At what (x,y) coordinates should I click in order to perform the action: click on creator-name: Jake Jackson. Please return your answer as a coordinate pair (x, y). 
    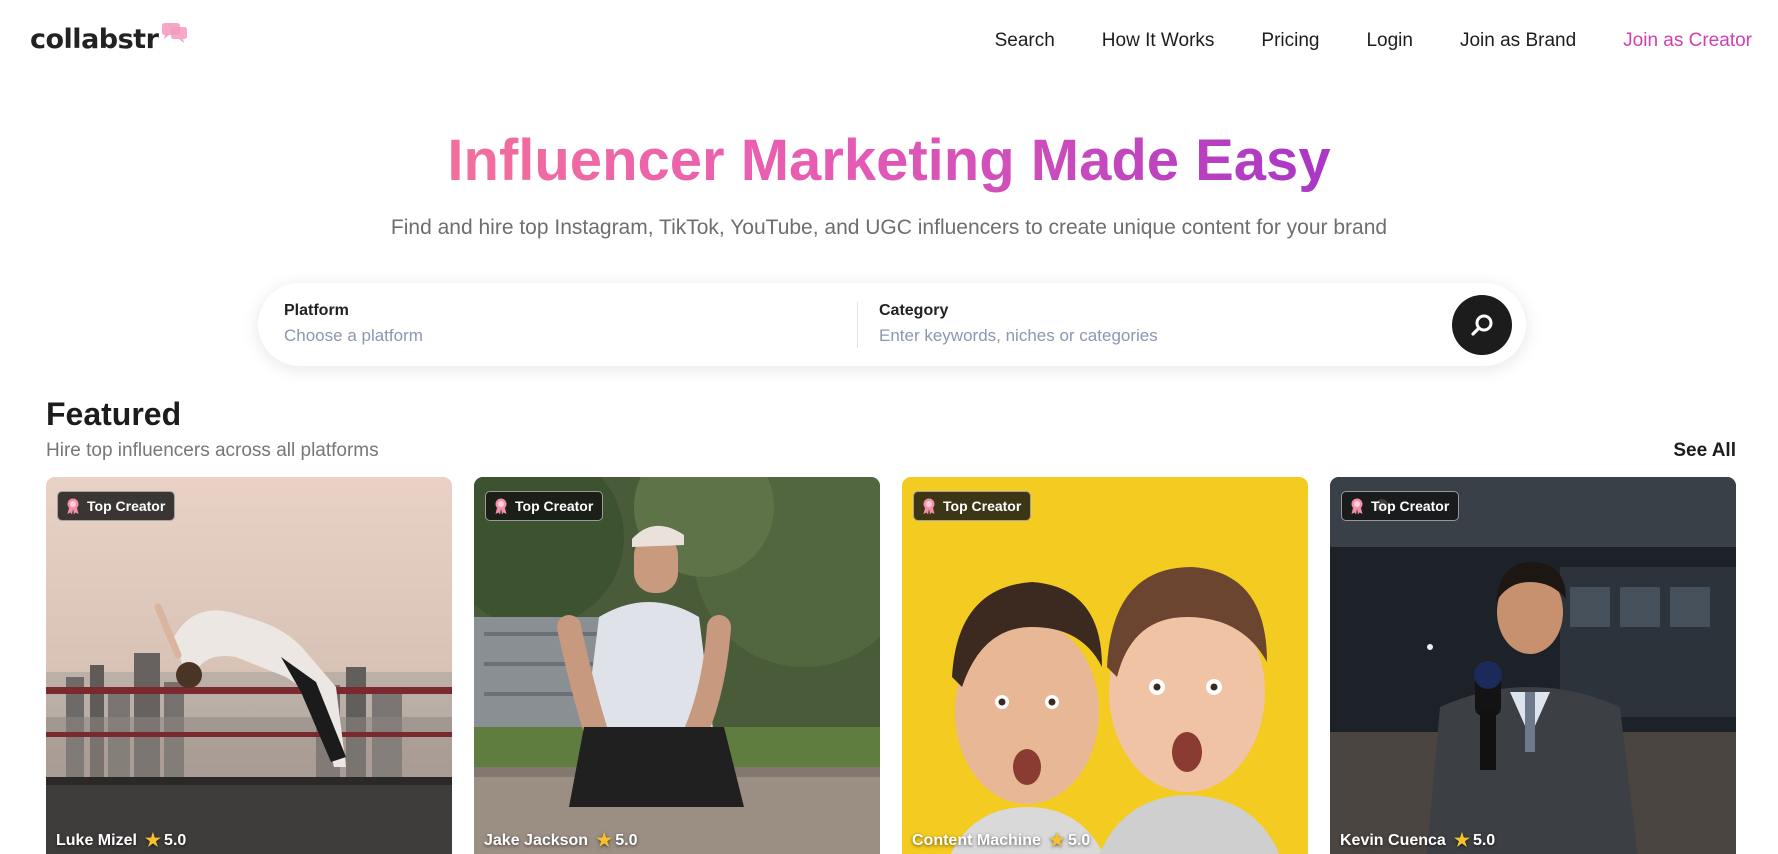
    Looking at the image, I should click on (536, 840).